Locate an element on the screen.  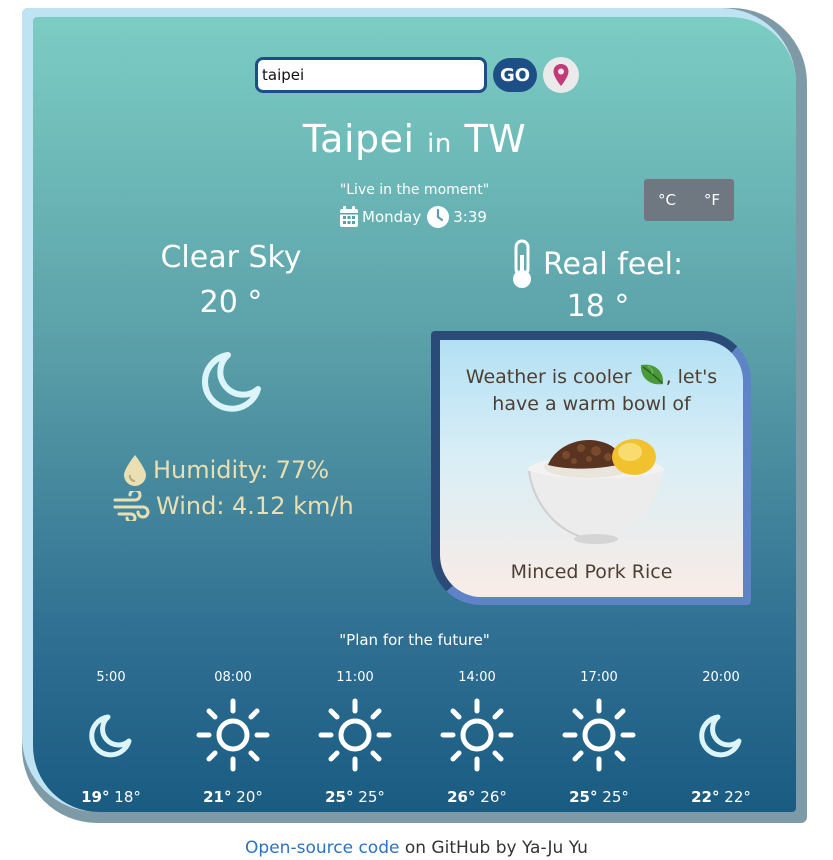
city-search-input is located at coordinates (371, 75).